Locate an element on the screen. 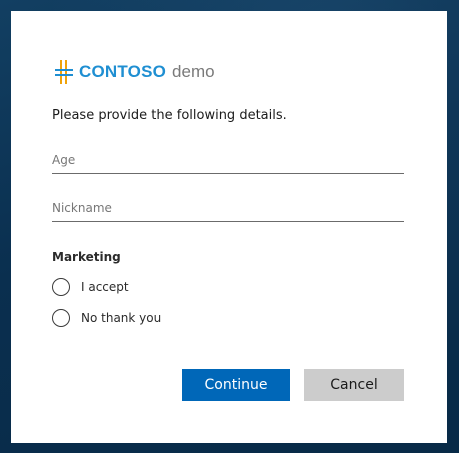 The height and width of the screenshot is (453, 459). radio-option-decline: No thank you is located at coordinates (106, 318).